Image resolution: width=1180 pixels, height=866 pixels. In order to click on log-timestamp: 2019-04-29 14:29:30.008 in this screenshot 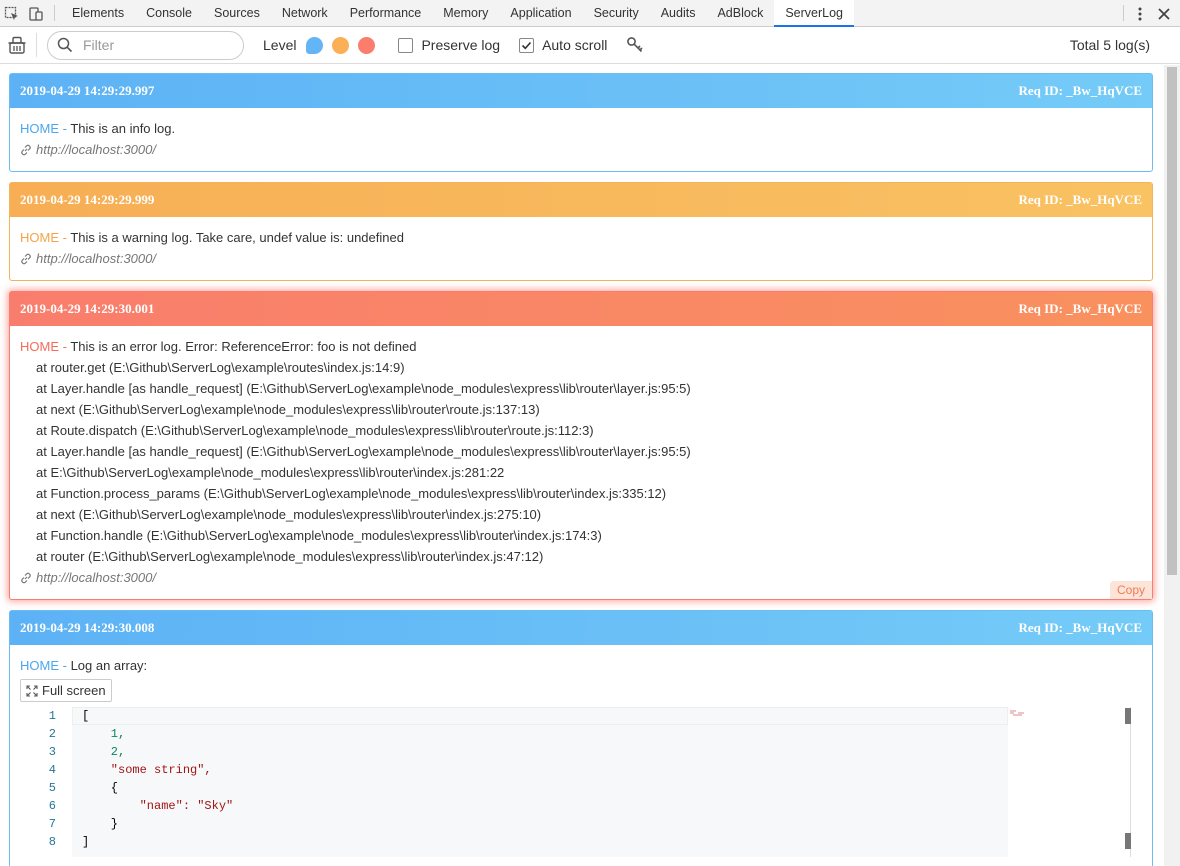, I will do `click(87, 627)`.